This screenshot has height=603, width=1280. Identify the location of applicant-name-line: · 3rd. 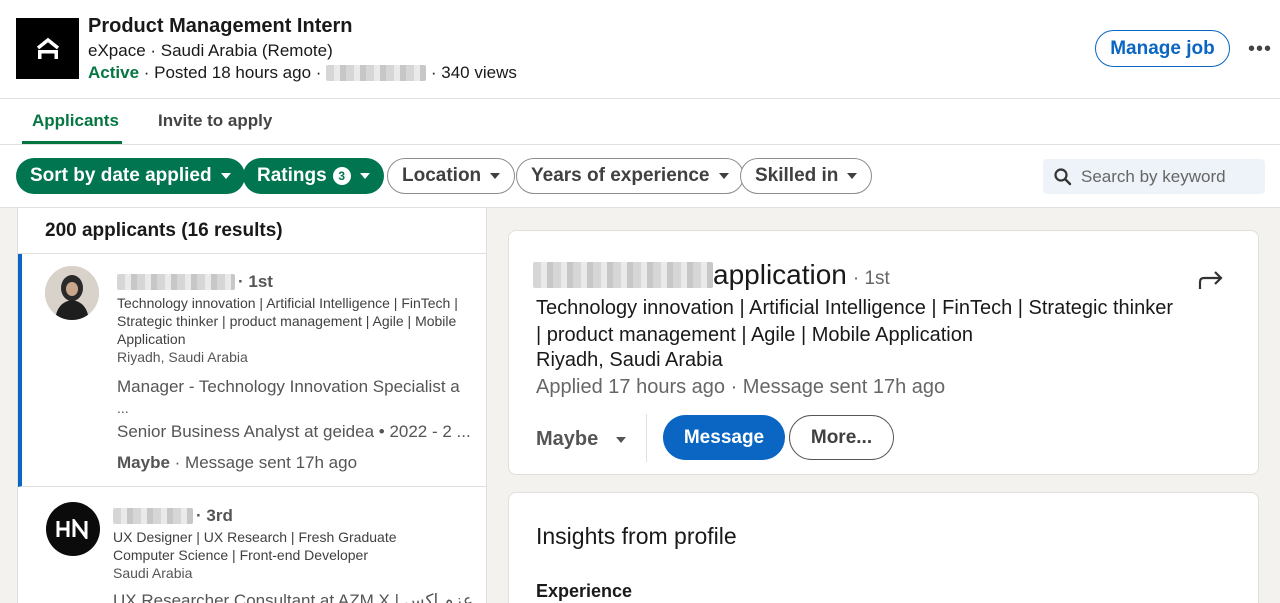
(173, 516).